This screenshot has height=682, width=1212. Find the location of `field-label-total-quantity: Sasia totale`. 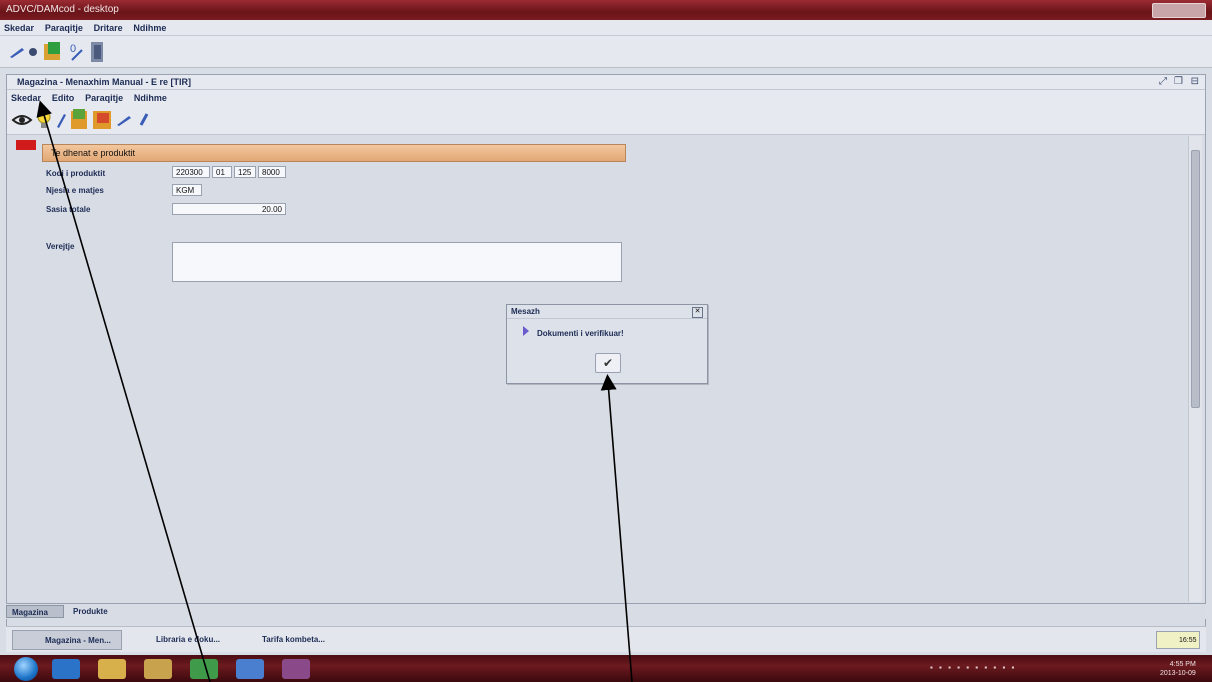

field-label-total-quantity: Sasia totale is located at coordinates (68, 209).